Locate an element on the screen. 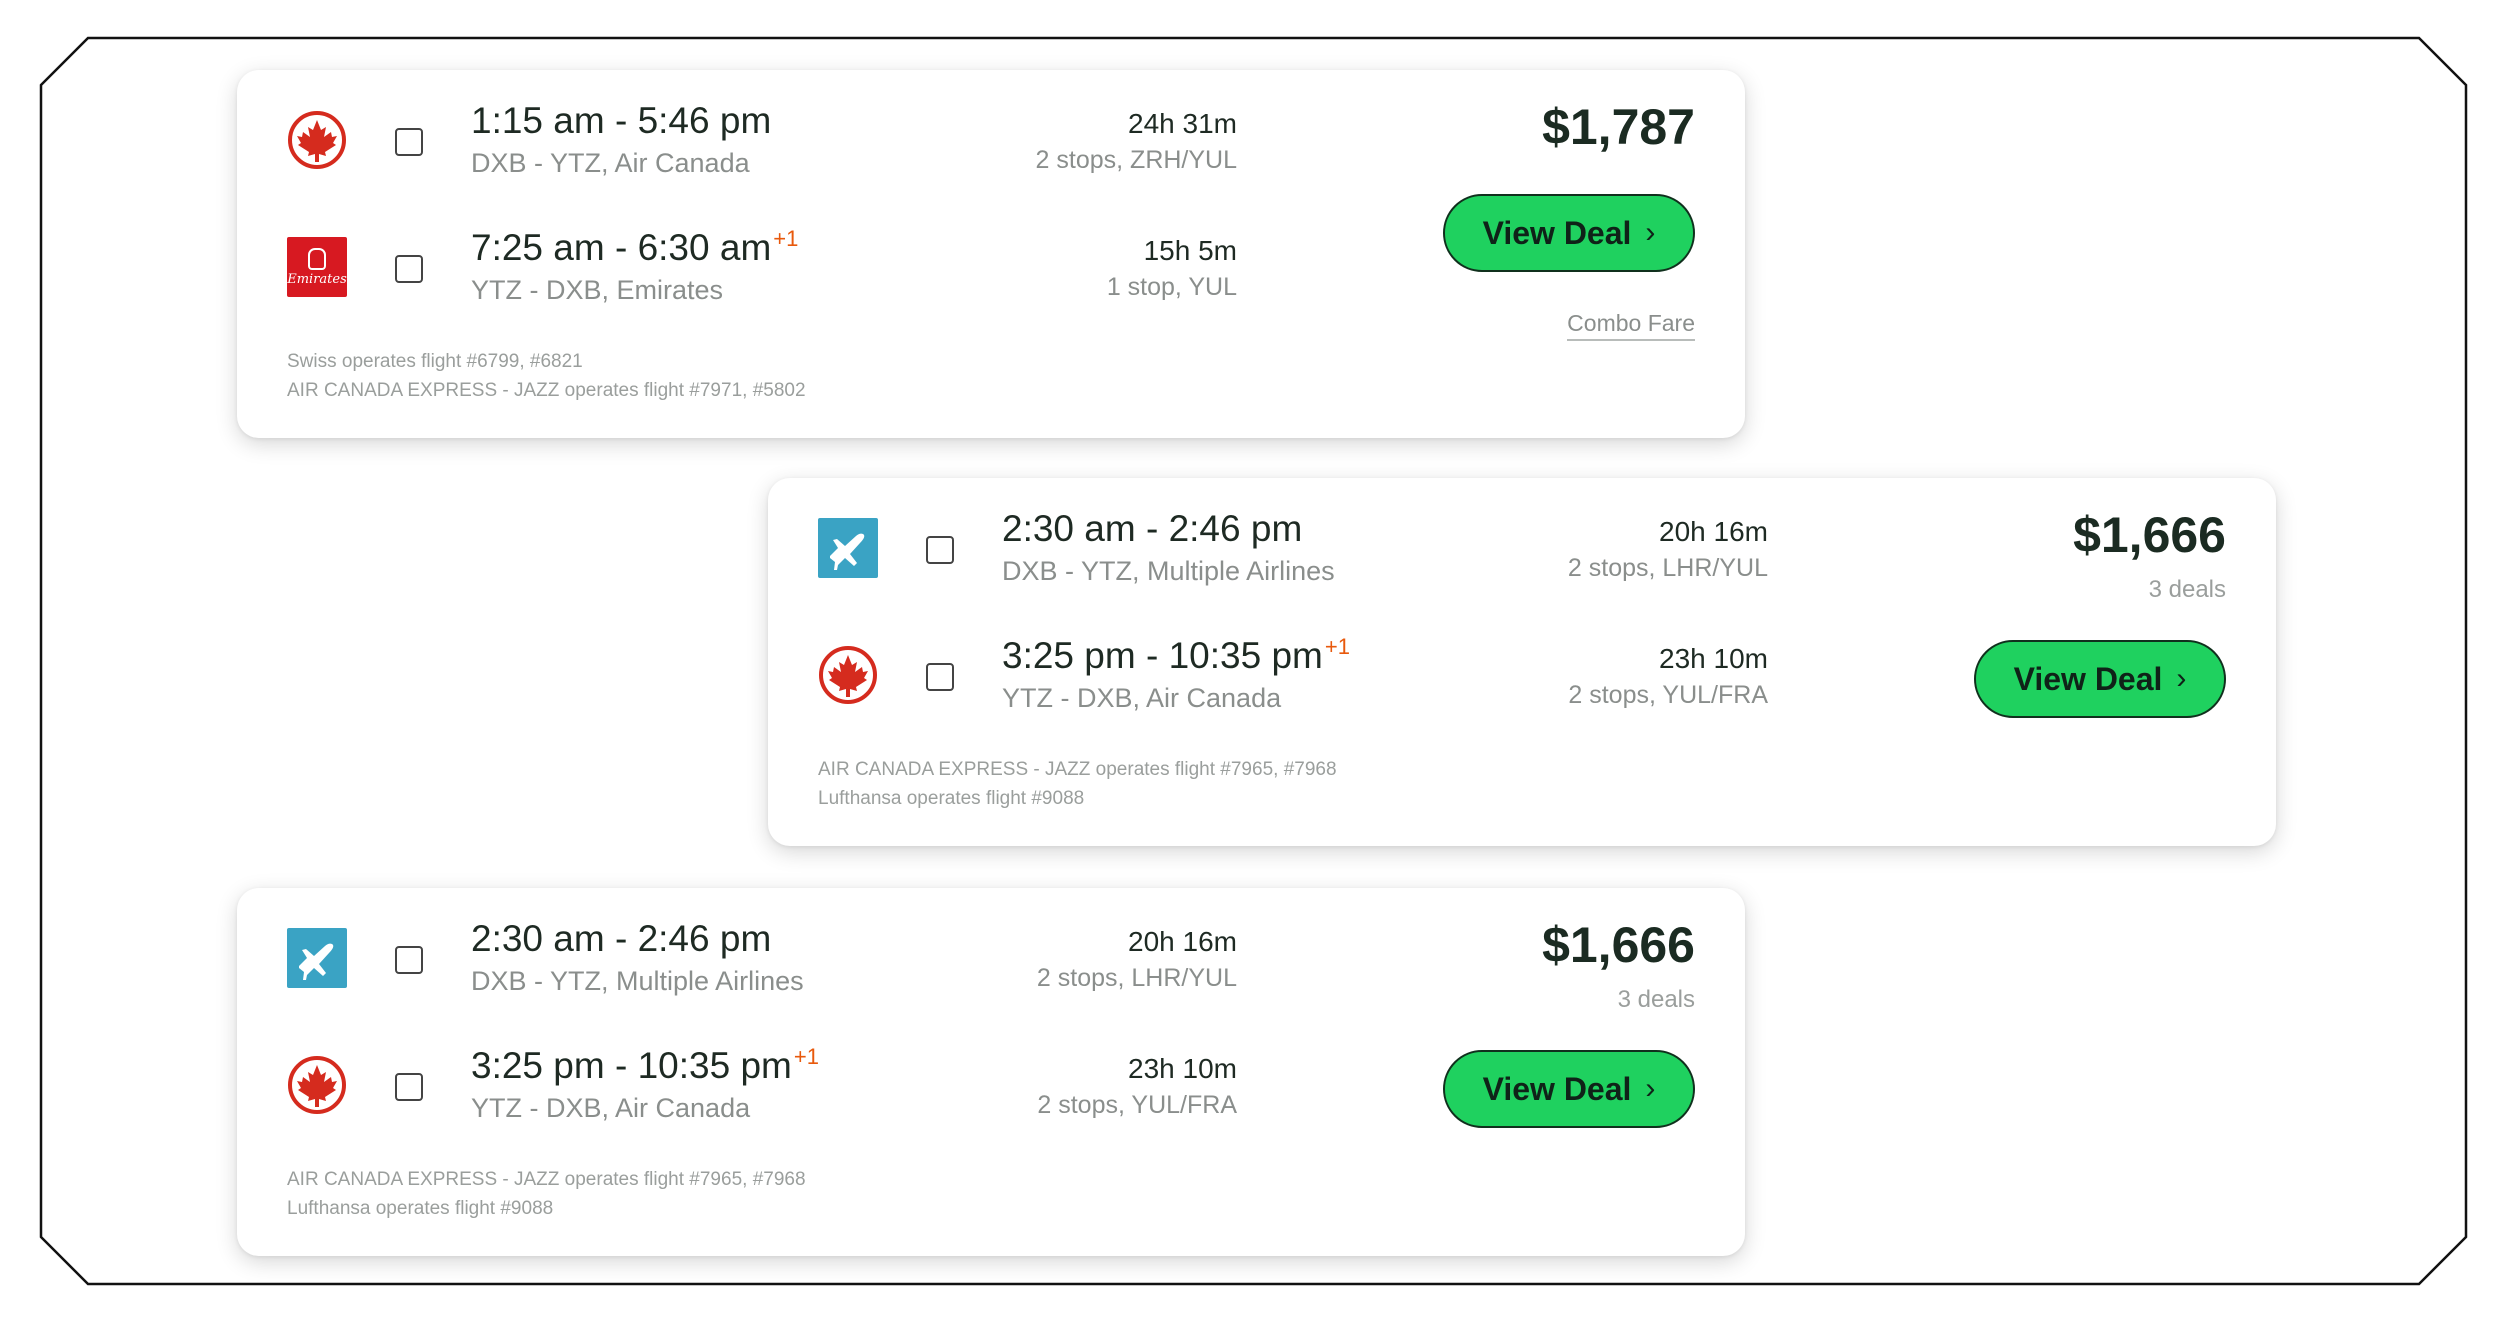 This screenshot has width=2507, height=1322. emirates-crest-icon is located at coordinates (317, 259).